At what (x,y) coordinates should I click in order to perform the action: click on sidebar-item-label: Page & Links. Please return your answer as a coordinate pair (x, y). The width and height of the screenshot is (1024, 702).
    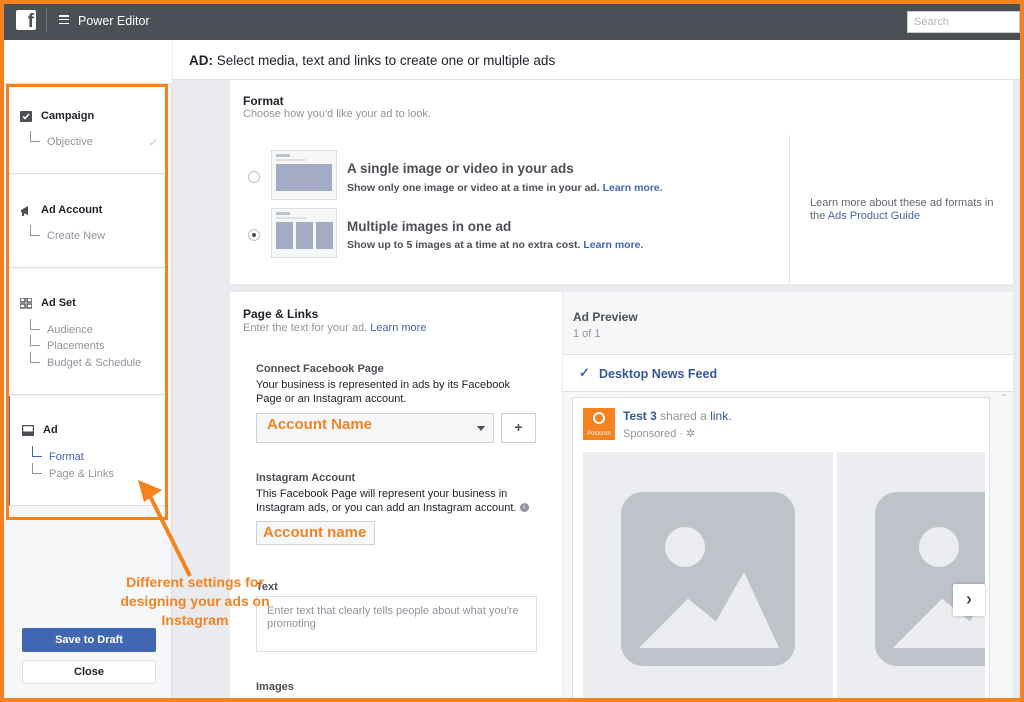
    Looking at the image, I should click on (81, 474).